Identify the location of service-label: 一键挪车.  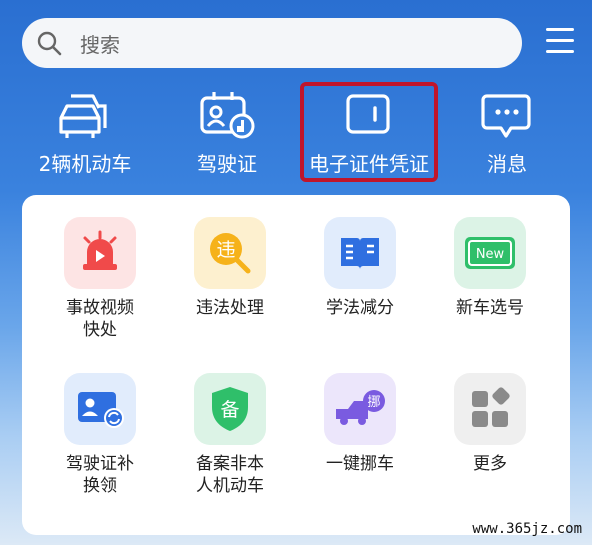
(360, 464).